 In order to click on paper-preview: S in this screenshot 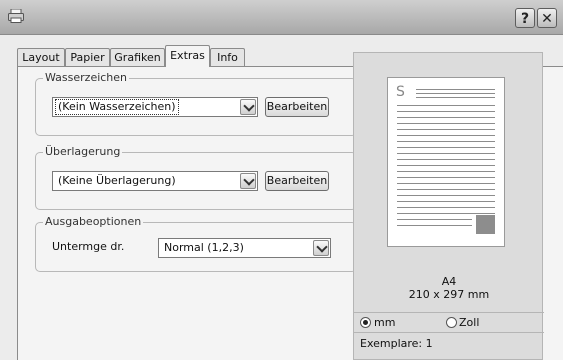, I will do `click(446, 162)`.